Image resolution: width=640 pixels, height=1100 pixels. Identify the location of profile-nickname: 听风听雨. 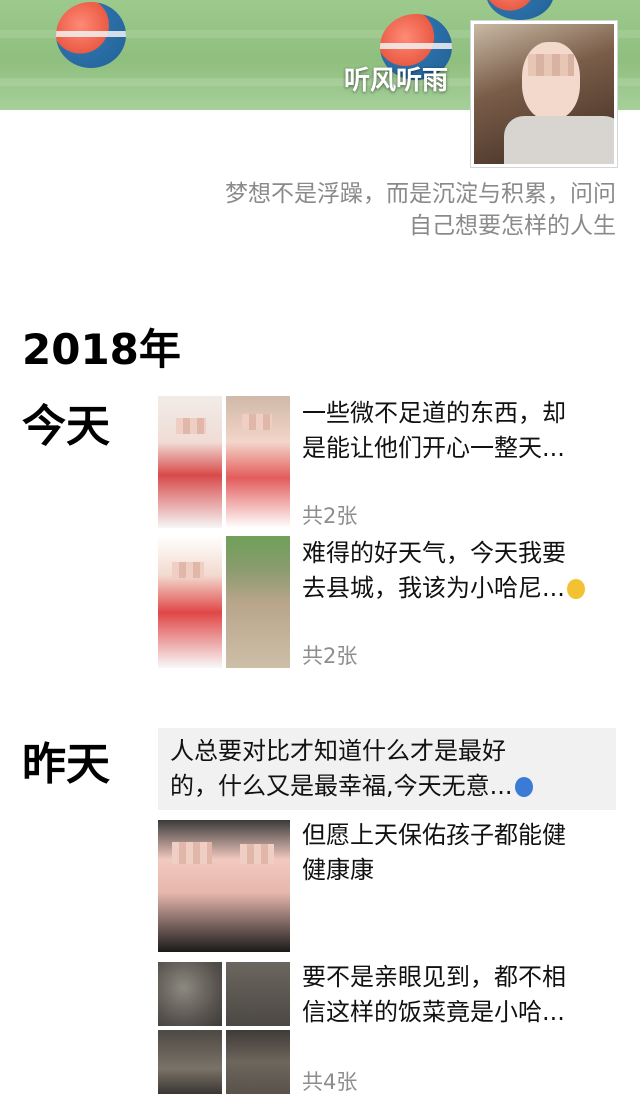
(396, 78).